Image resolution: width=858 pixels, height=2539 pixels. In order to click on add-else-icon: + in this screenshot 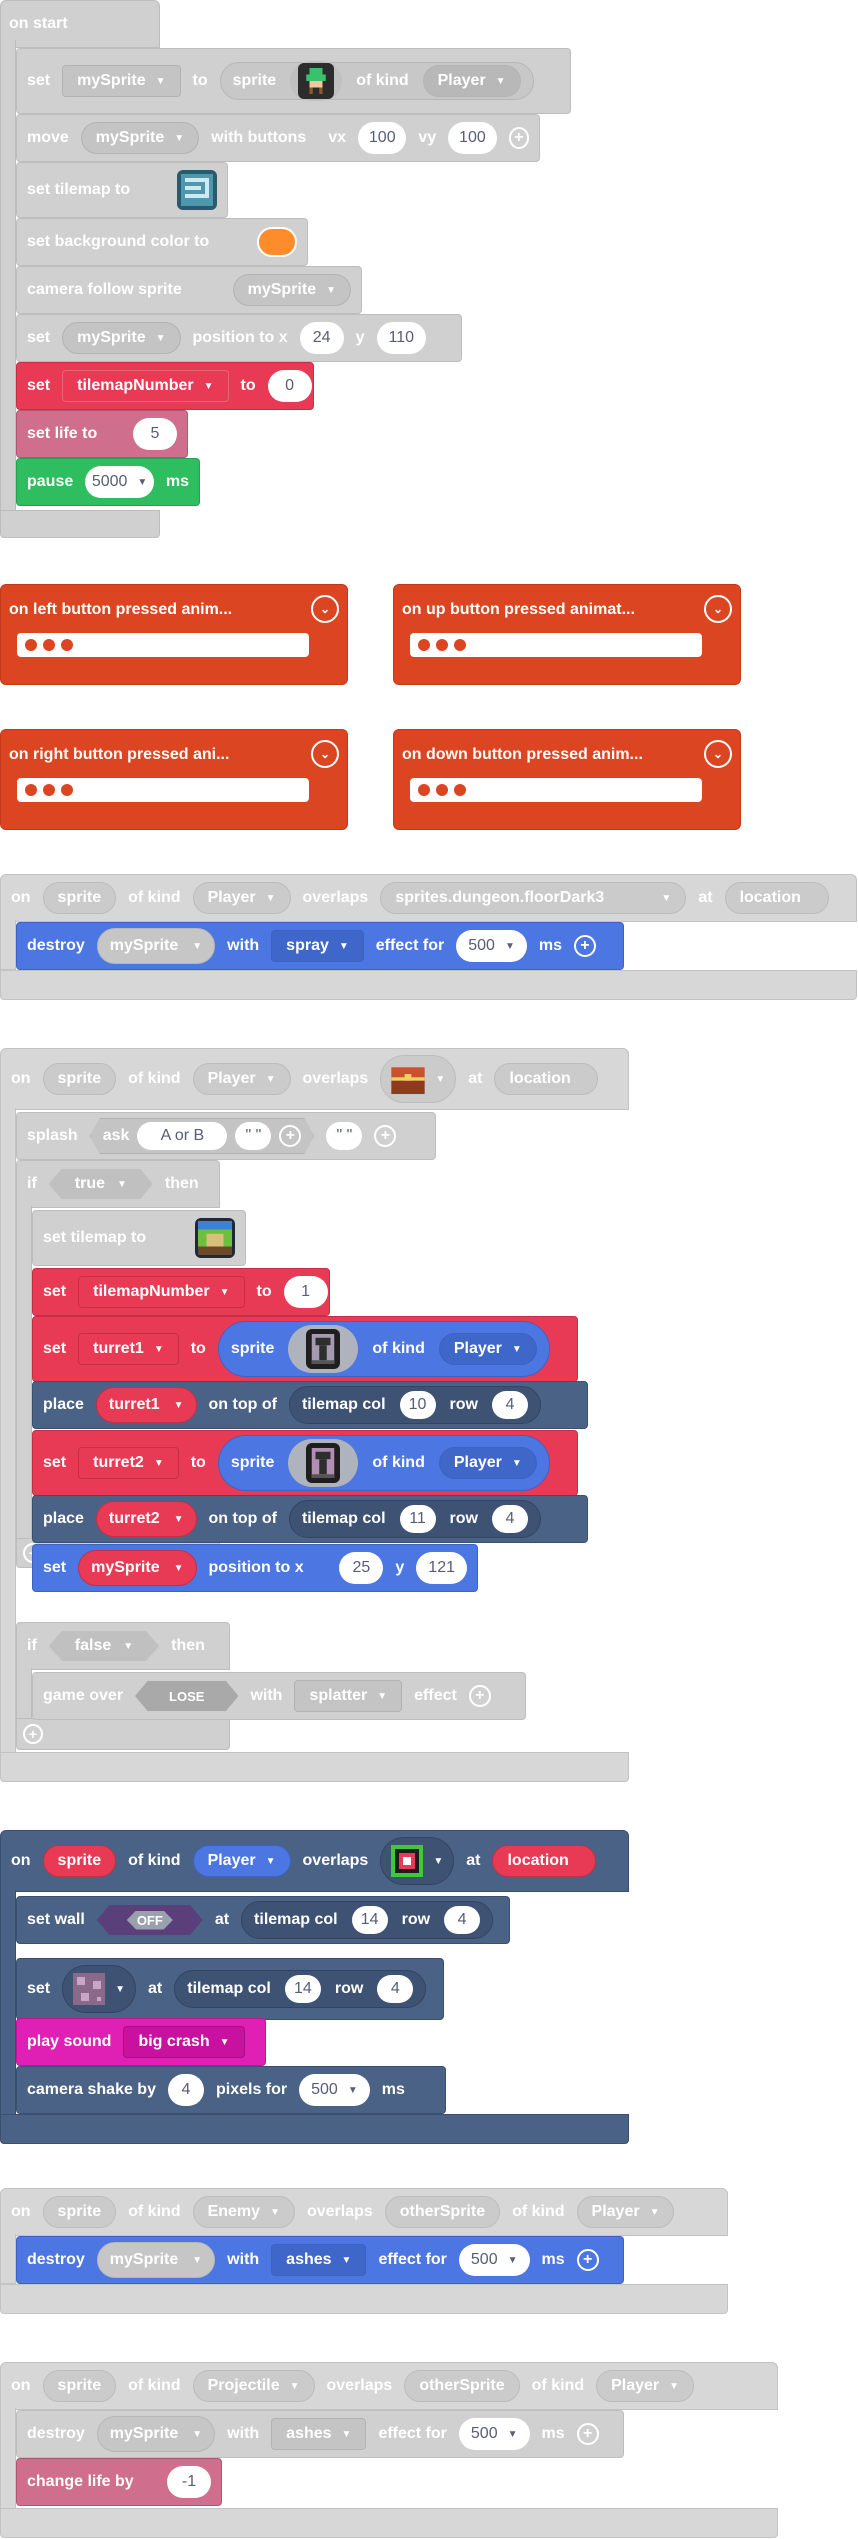, I will do `click(33, 1734)`.